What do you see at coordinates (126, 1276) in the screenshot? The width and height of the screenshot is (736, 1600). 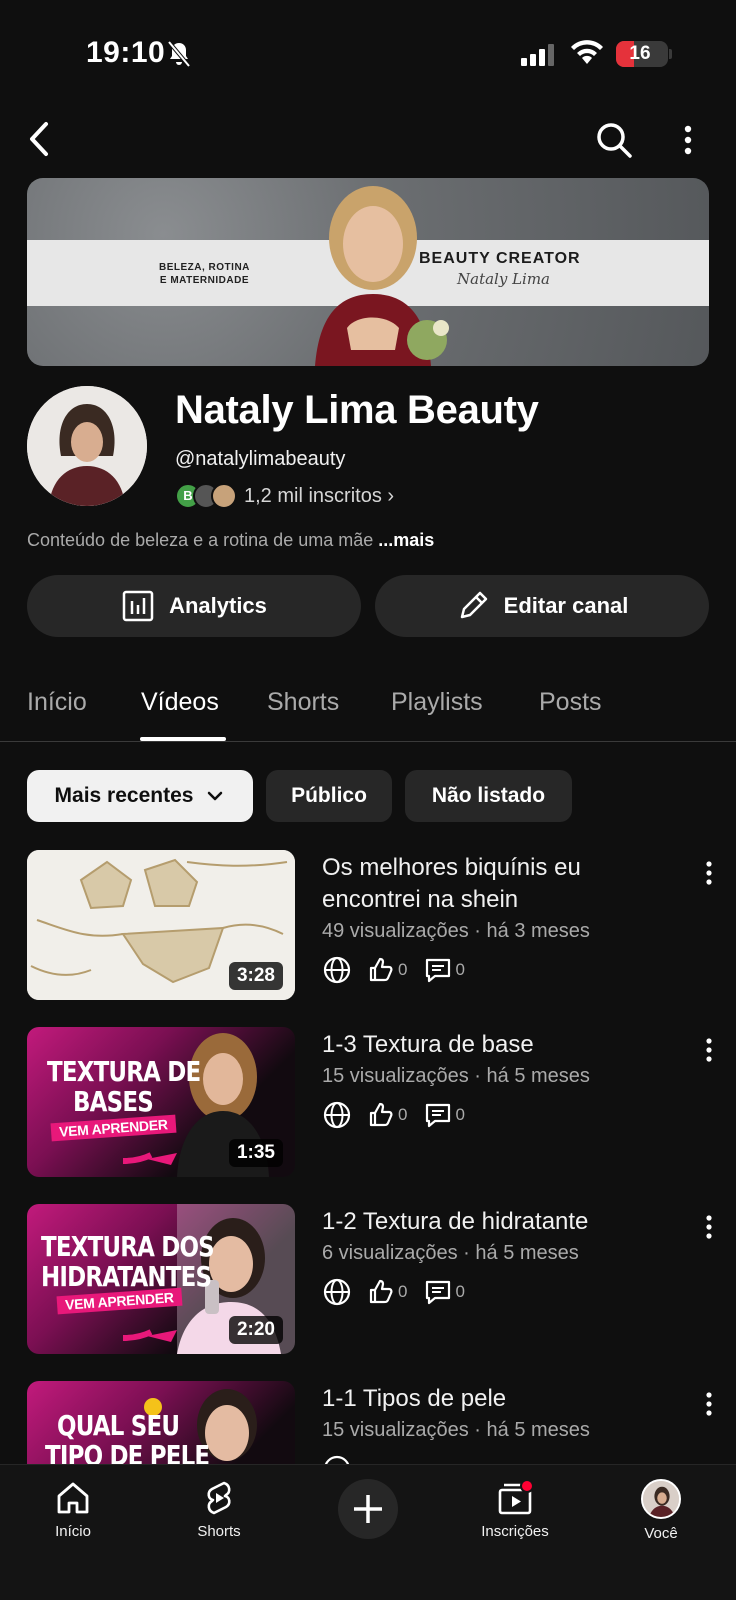 I see `thumbnail-caption: HIDRATANTES` at bounding box center [126, 1276].